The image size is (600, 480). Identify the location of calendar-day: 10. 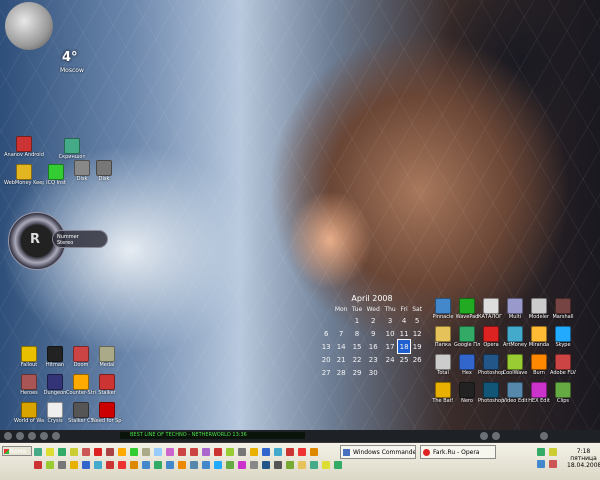
(390, 333).